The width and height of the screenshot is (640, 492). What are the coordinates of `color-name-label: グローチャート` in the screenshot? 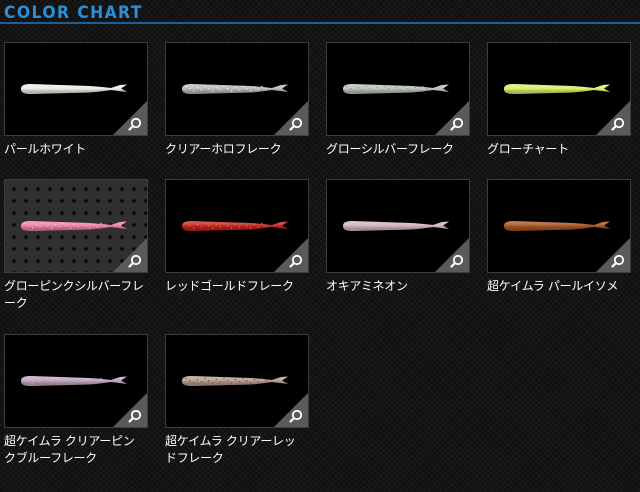 It's located at (557, 149).